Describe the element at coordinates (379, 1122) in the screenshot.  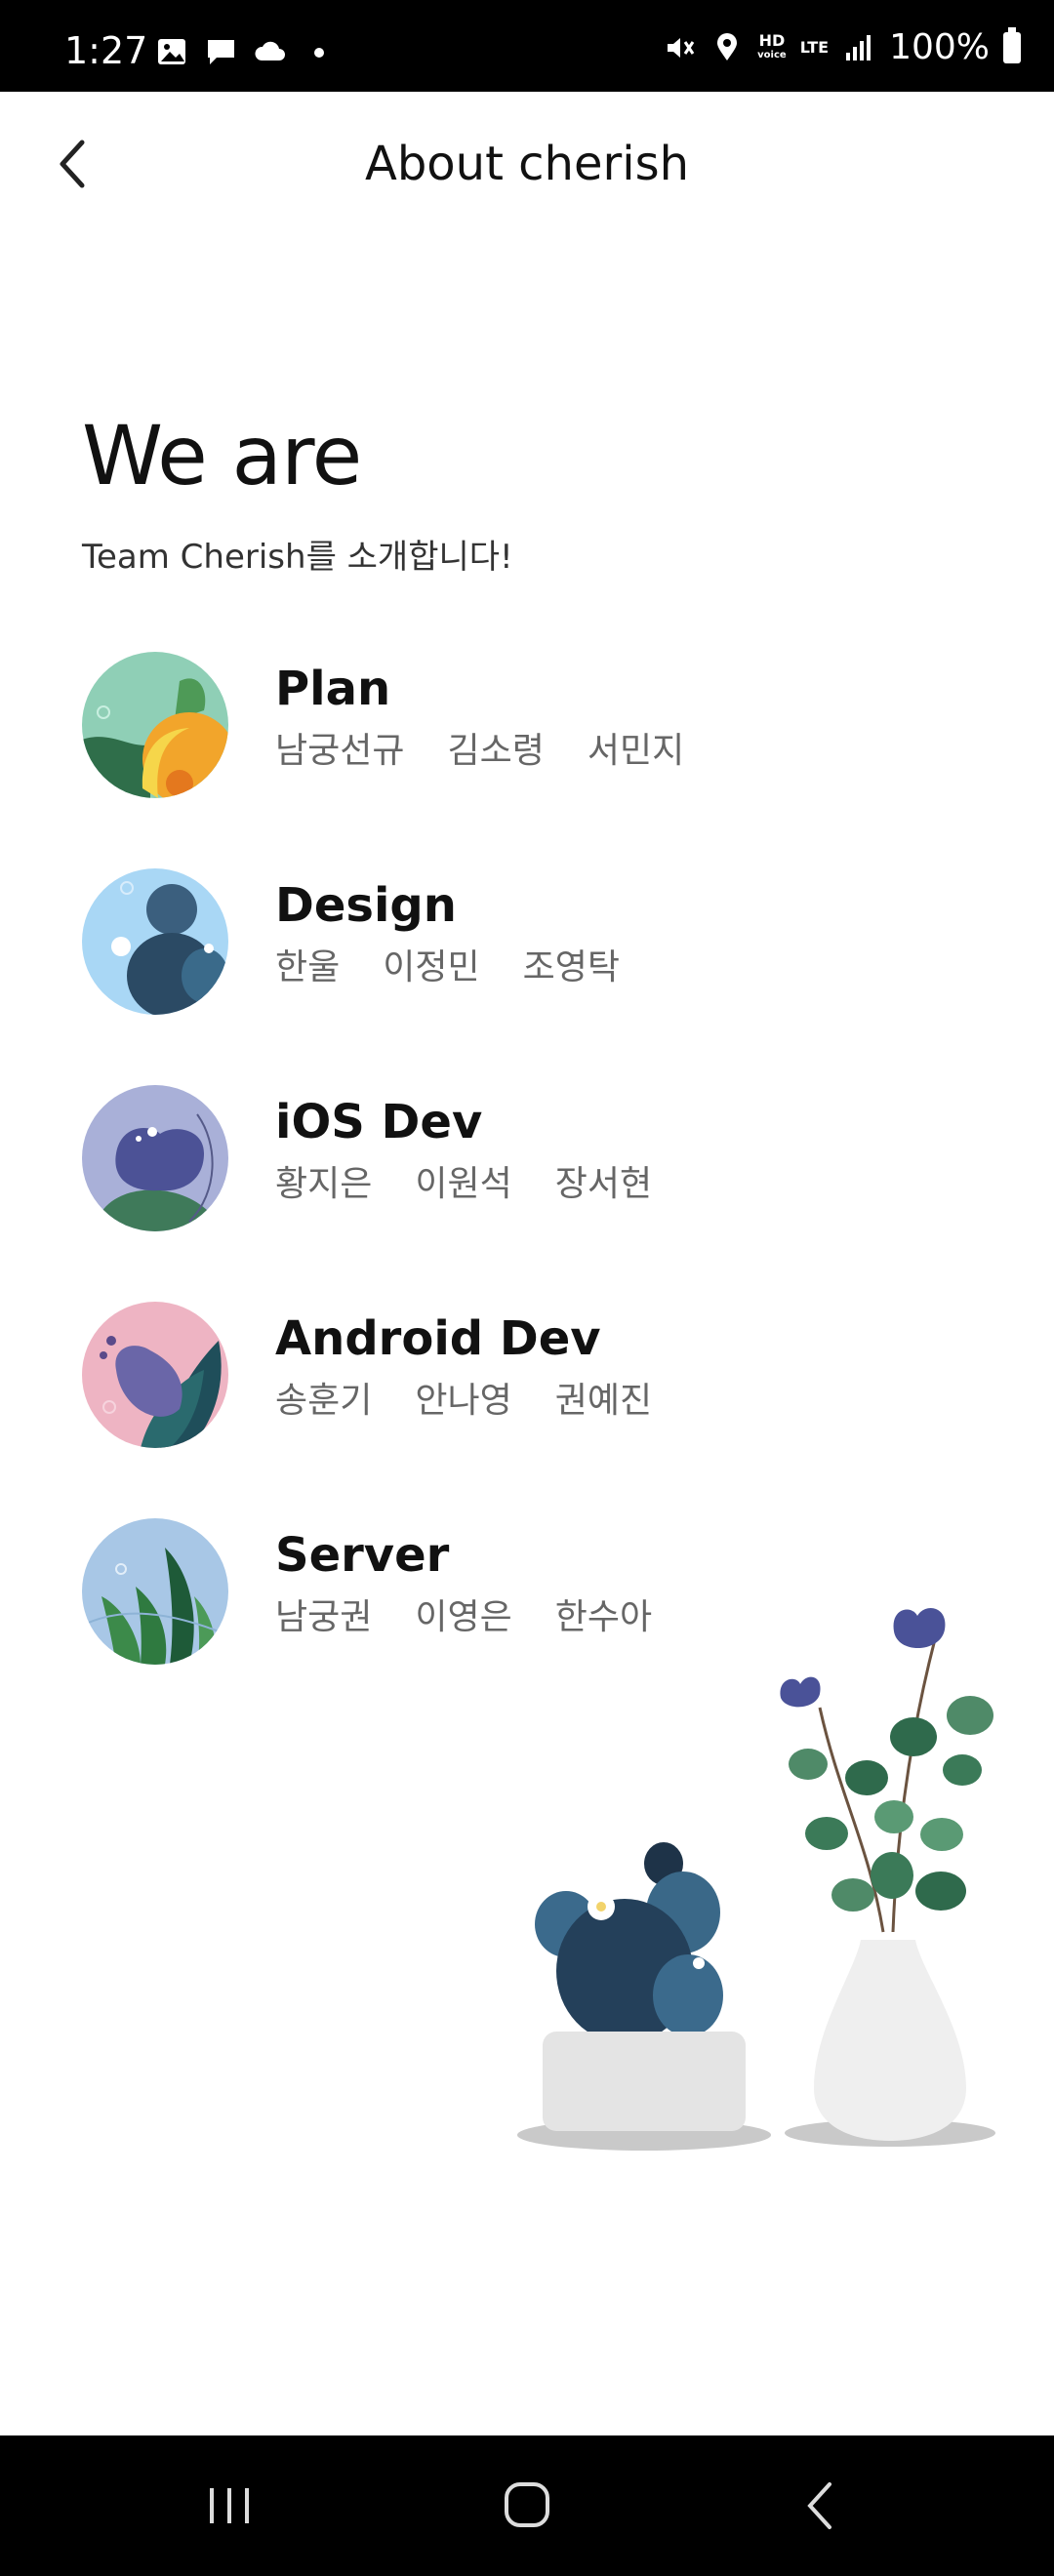
I see `team-name-ios-dev: iOS Dev` at that location.